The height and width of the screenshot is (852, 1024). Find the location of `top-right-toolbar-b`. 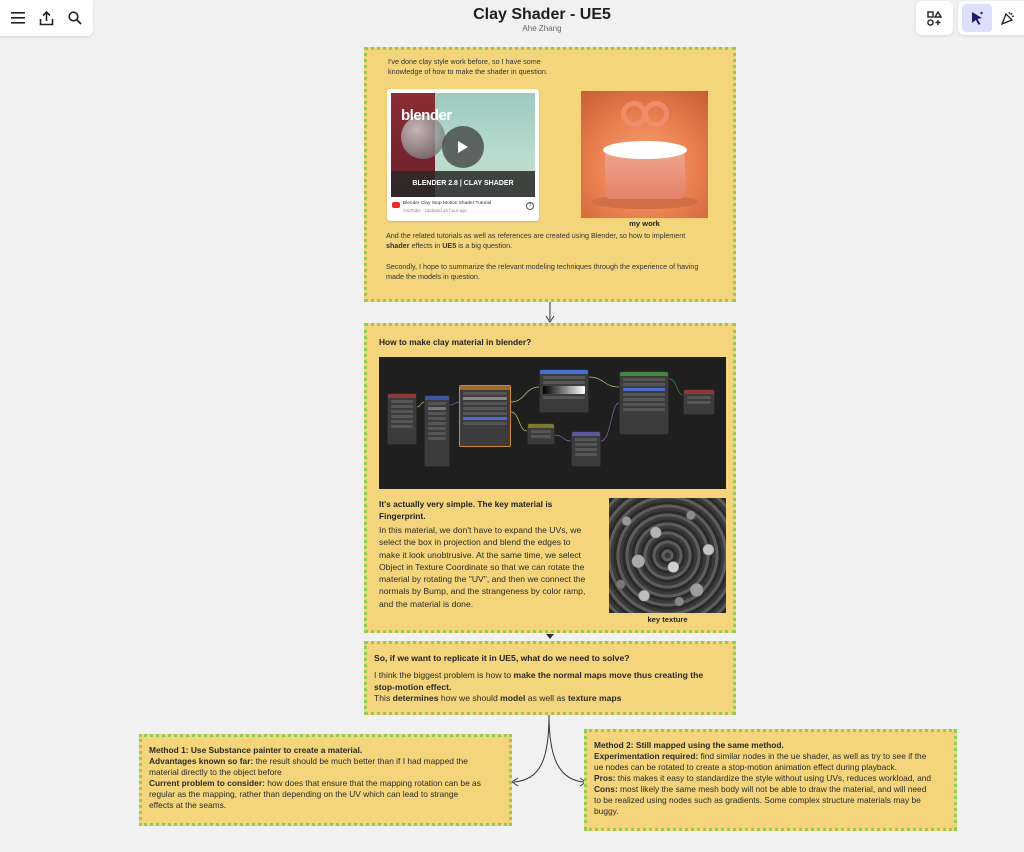

top-right-toolbar-b is located at coordinates (991, 18).